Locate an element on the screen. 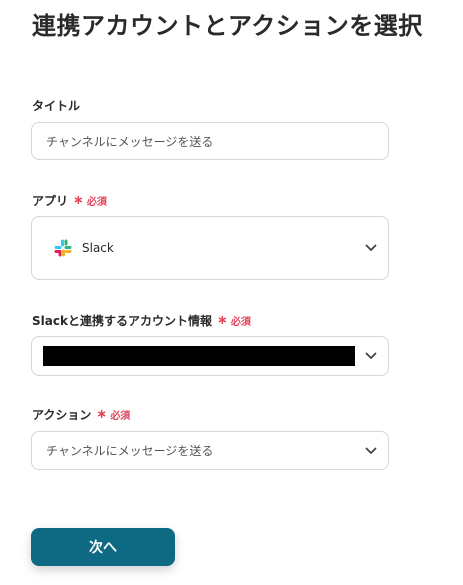 The width and height of the screenshot is (463, 585). action-select: チャンネルにメッセージを送る is located at coordinates (210, 450).